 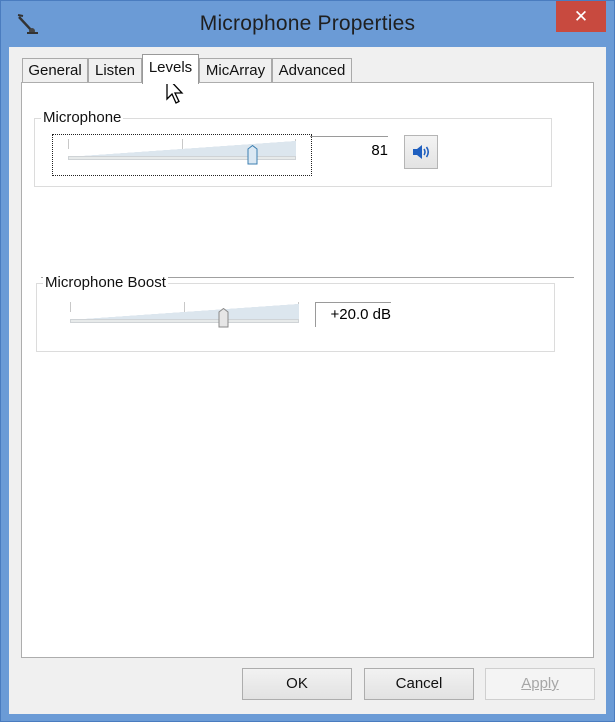 I want to click on speaker-icon, so click(x=421, y=152).